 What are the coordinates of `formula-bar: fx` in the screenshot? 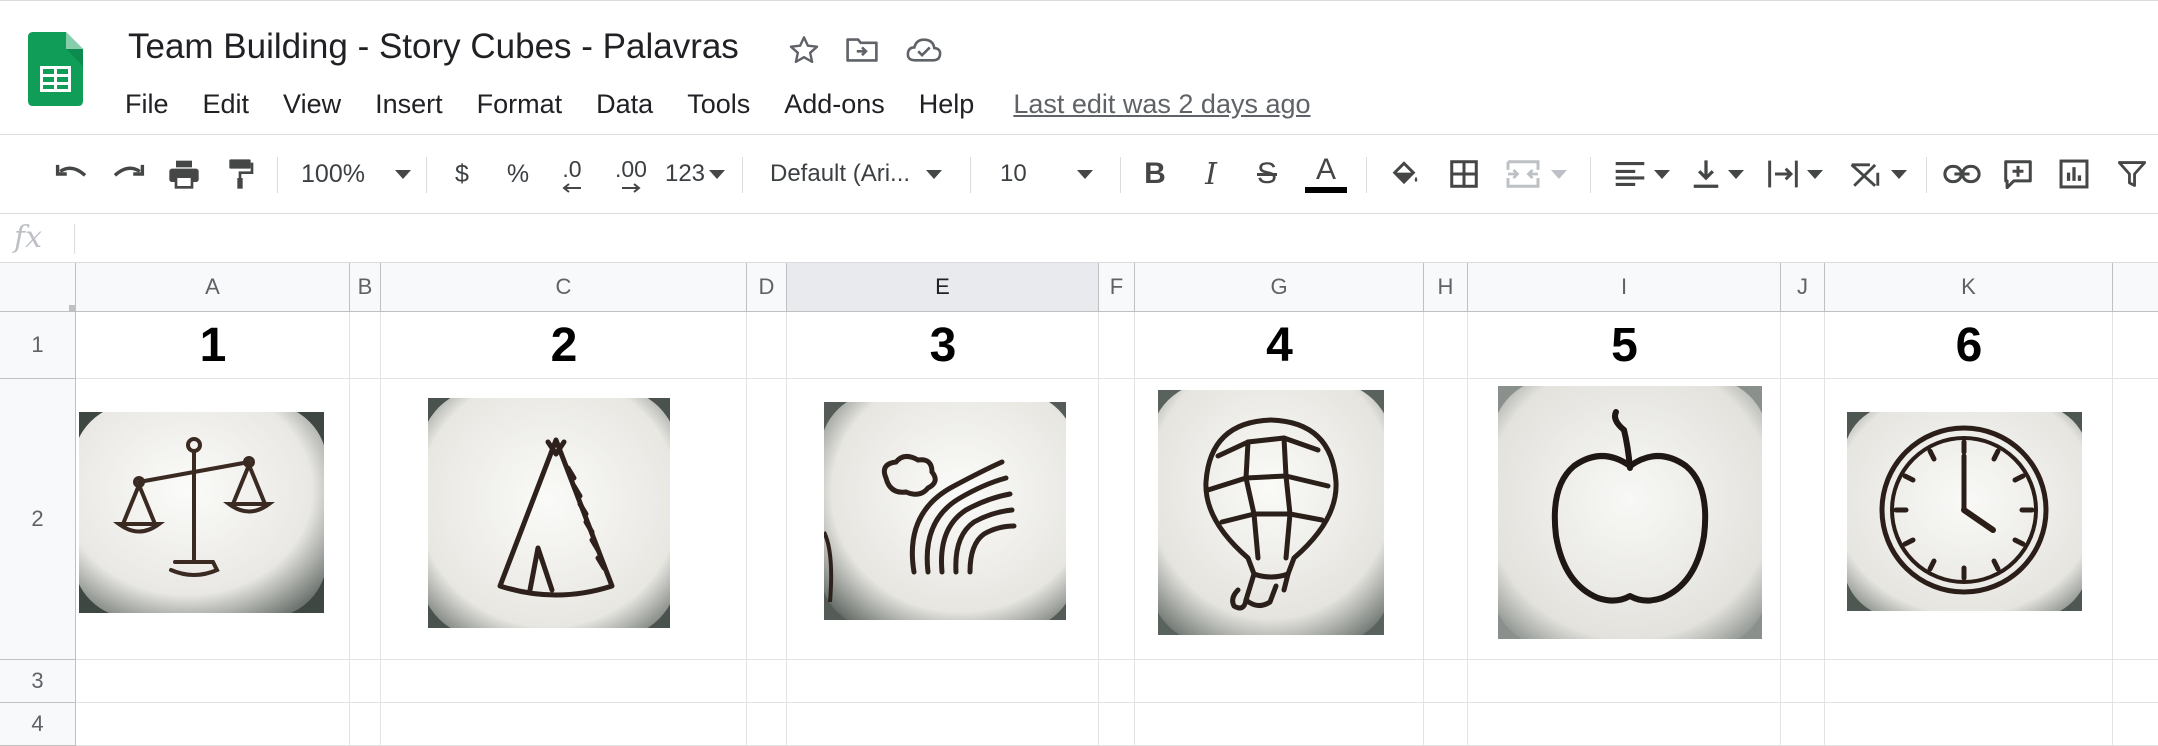 It's located at (1079, 238).